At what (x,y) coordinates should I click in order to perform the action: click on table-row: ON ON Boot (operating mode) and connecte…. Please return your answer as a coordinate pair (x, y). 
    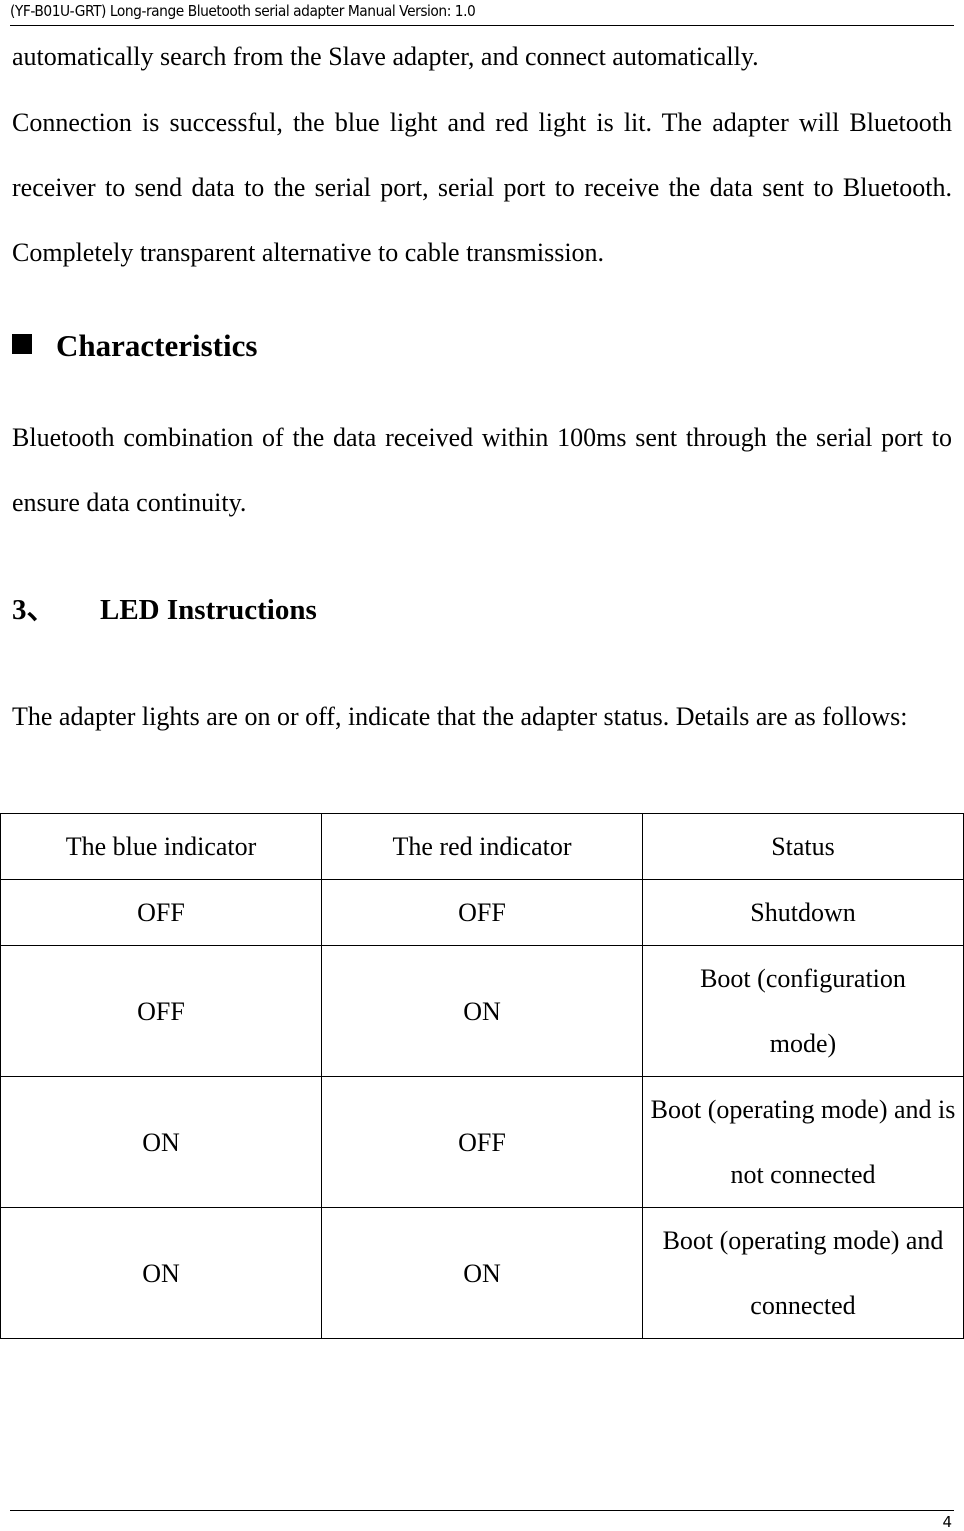
    Looking at the image, I should click on (482, 1273).